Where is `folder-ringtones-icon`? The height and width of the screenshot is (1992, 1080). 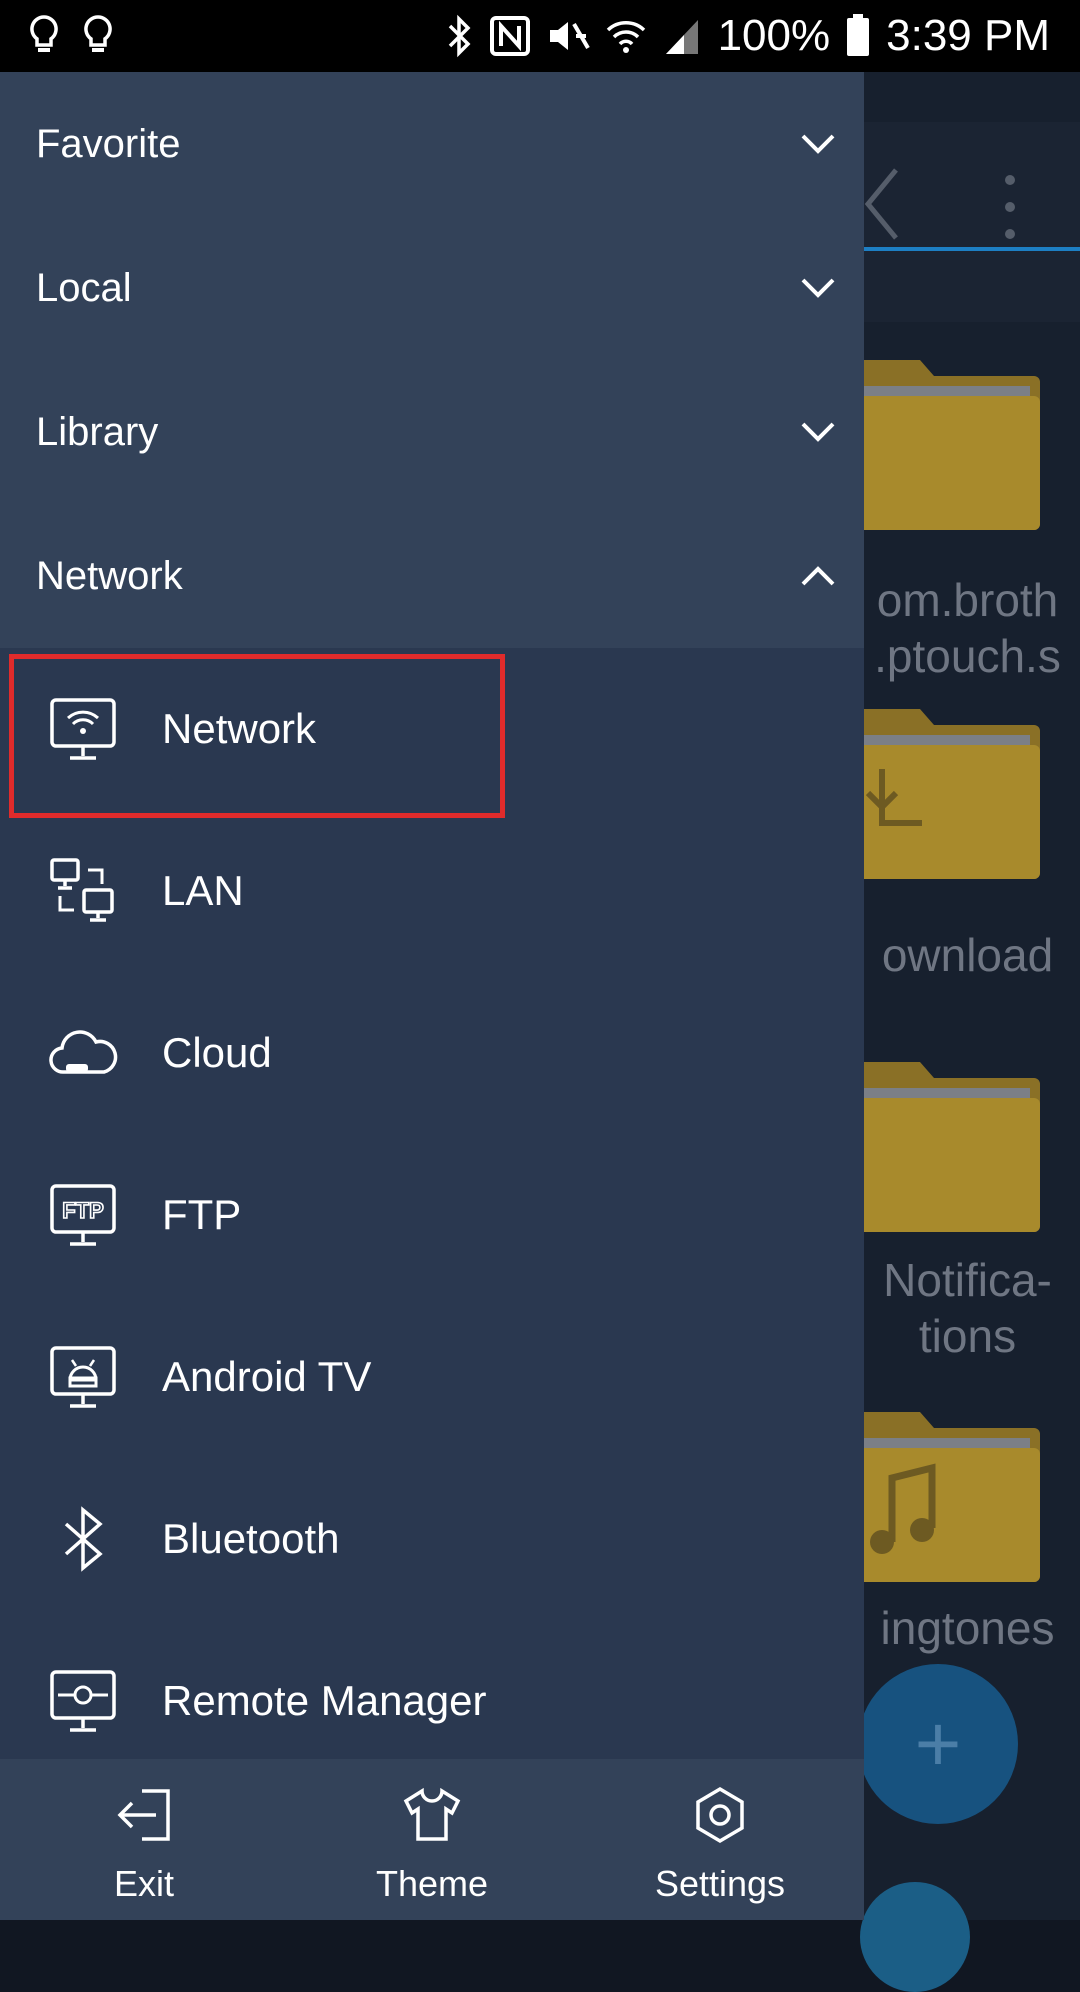
folder-ringtones-icon is located at coordinates (942, 1497).